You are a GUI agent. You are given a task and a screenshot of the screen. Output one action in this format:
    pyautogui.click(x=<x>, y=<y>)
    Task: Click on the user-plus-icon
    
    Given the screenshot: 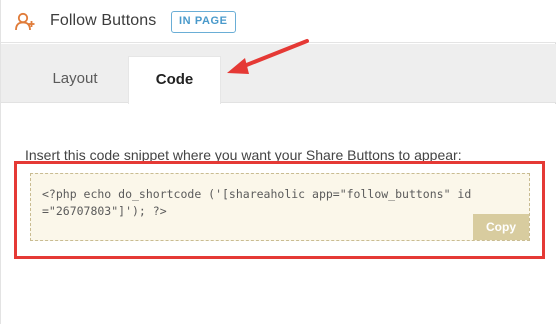 What is the action you would take?
    pyautogui.click(x=25, y=22)
    